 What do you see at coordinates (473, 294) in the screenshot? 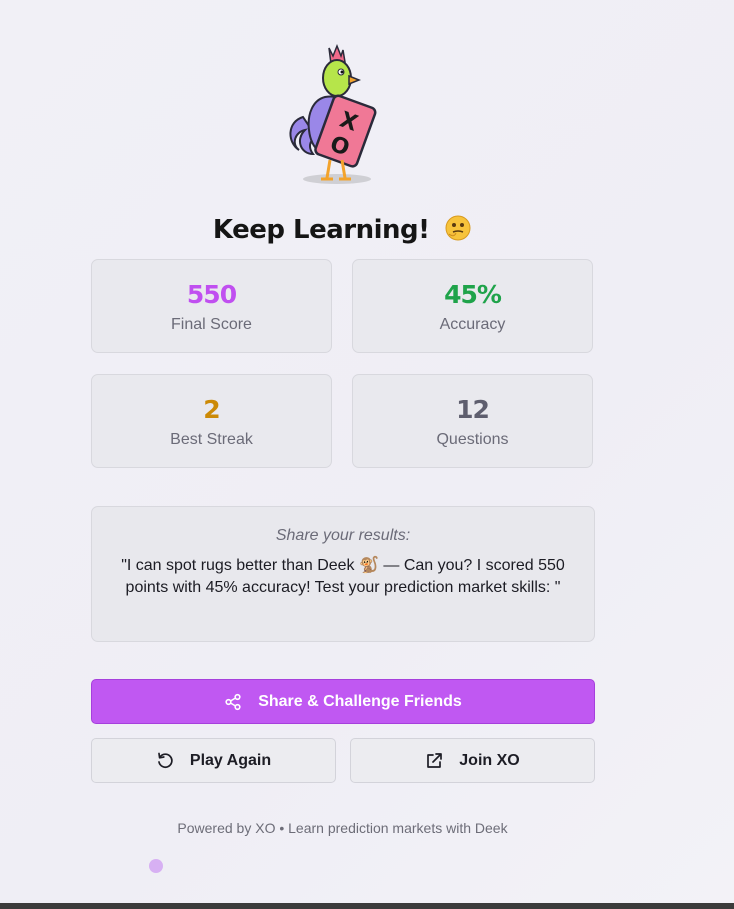
I see `accuracy-value: 45%` at bounding box center [473, 294].